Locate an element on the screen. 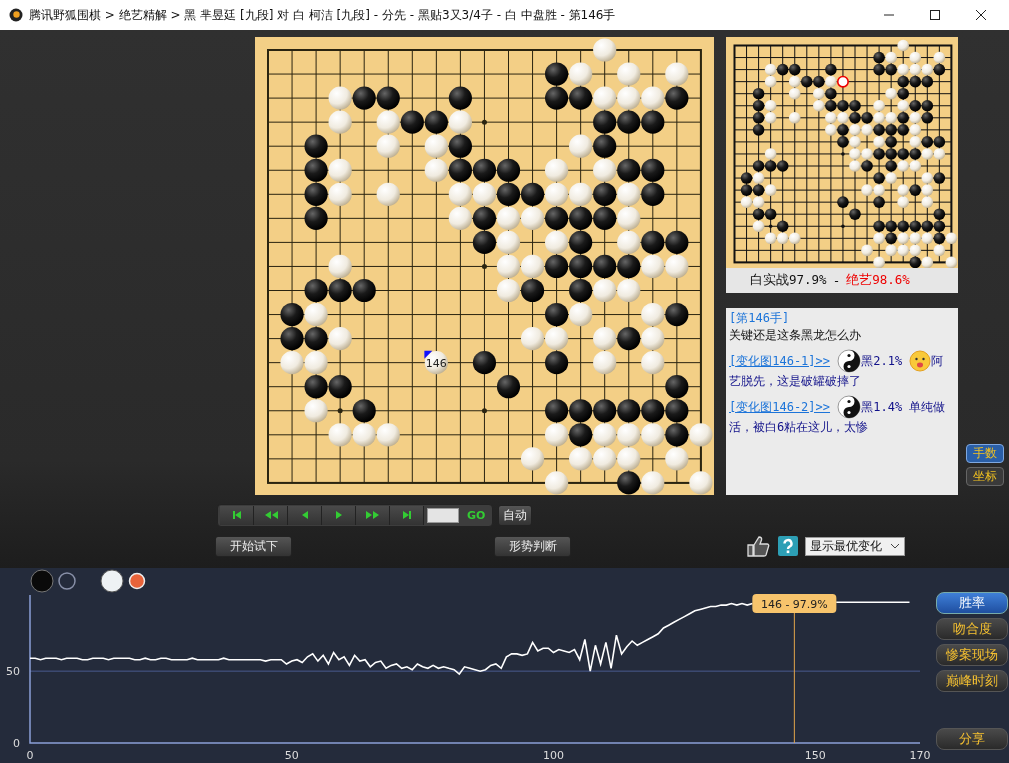 This screenshot has width=1009, height=763. window-title: 腾讯野狐围棋 > 绝艺精解 > 黑 芈昱廷 [九段] 对 白 柯洁 [九段] - 分先 - 黑贴3又3/4子 - 白 中盘胜 - 第146手 is located at coordinates (322, 15).